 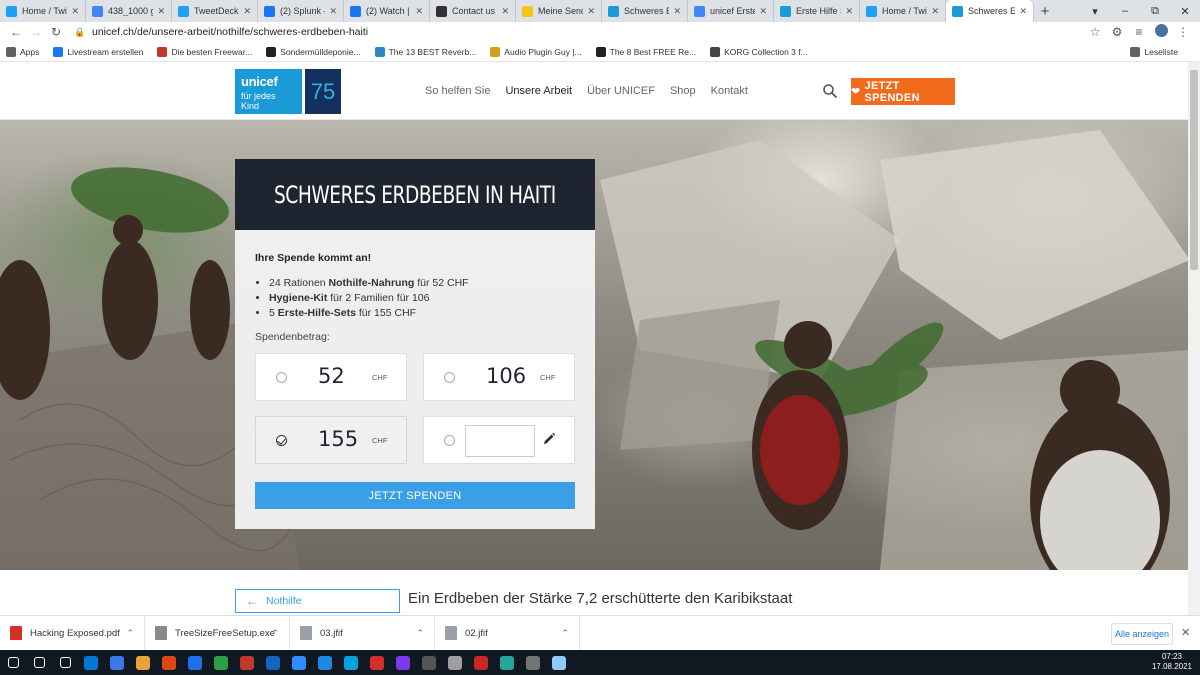 I want to click on new-tab-button: +, so click(x=1045, y=11).